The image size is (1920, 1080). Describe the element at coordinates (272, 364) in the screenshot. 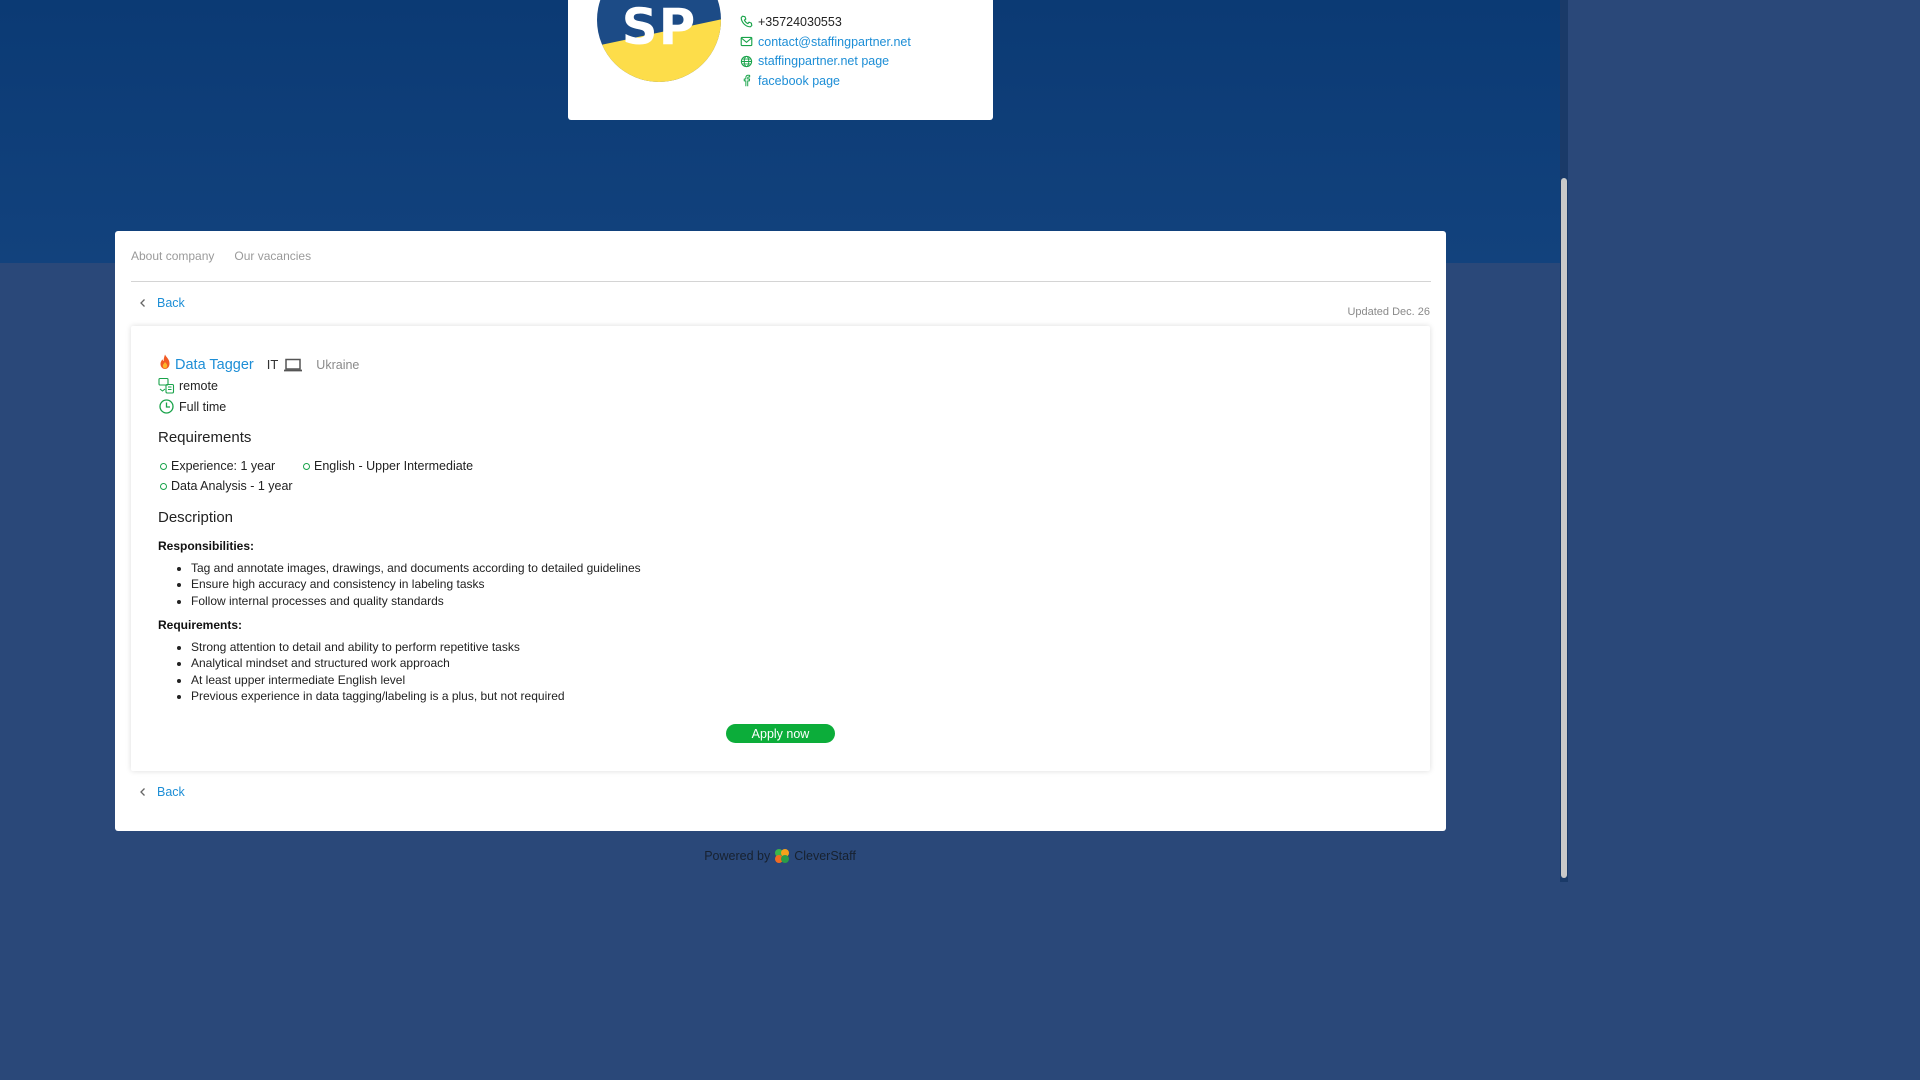

I see `vacancy-category: IT` at that location.